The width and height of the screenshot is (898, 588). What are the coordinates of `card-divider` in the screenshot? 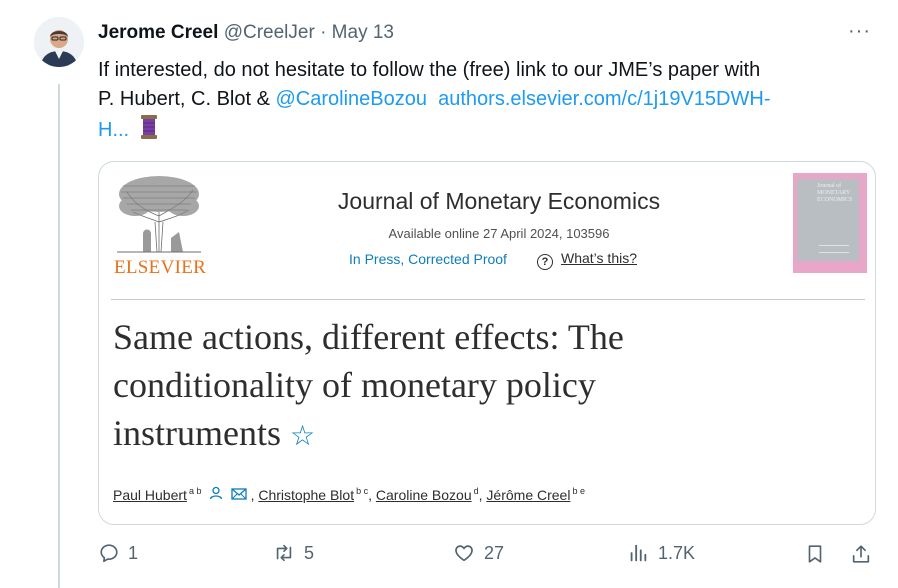 It's located at (488, 299).